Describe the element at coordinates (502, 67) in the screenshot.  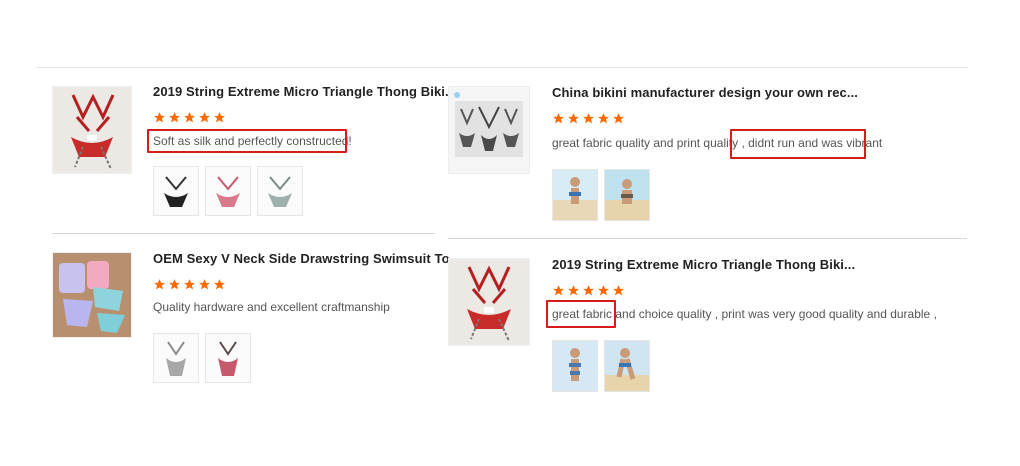
I see `section-top-divider` at that location.